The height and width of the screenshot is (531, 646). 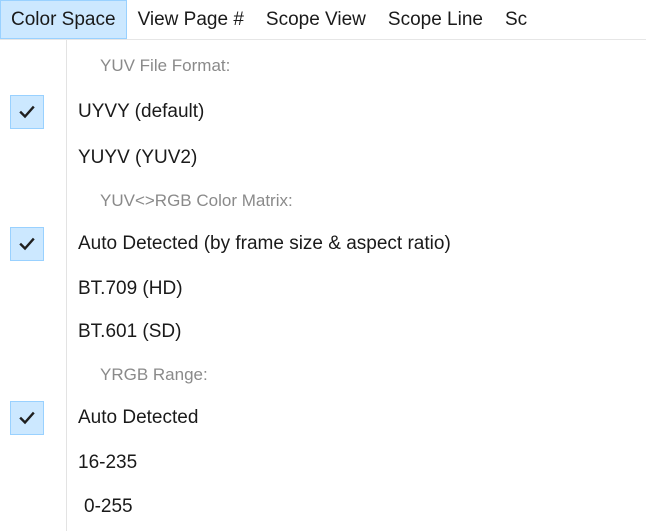 I want to click on option-label: BT.709 (HD), so click(x=130, y=288).